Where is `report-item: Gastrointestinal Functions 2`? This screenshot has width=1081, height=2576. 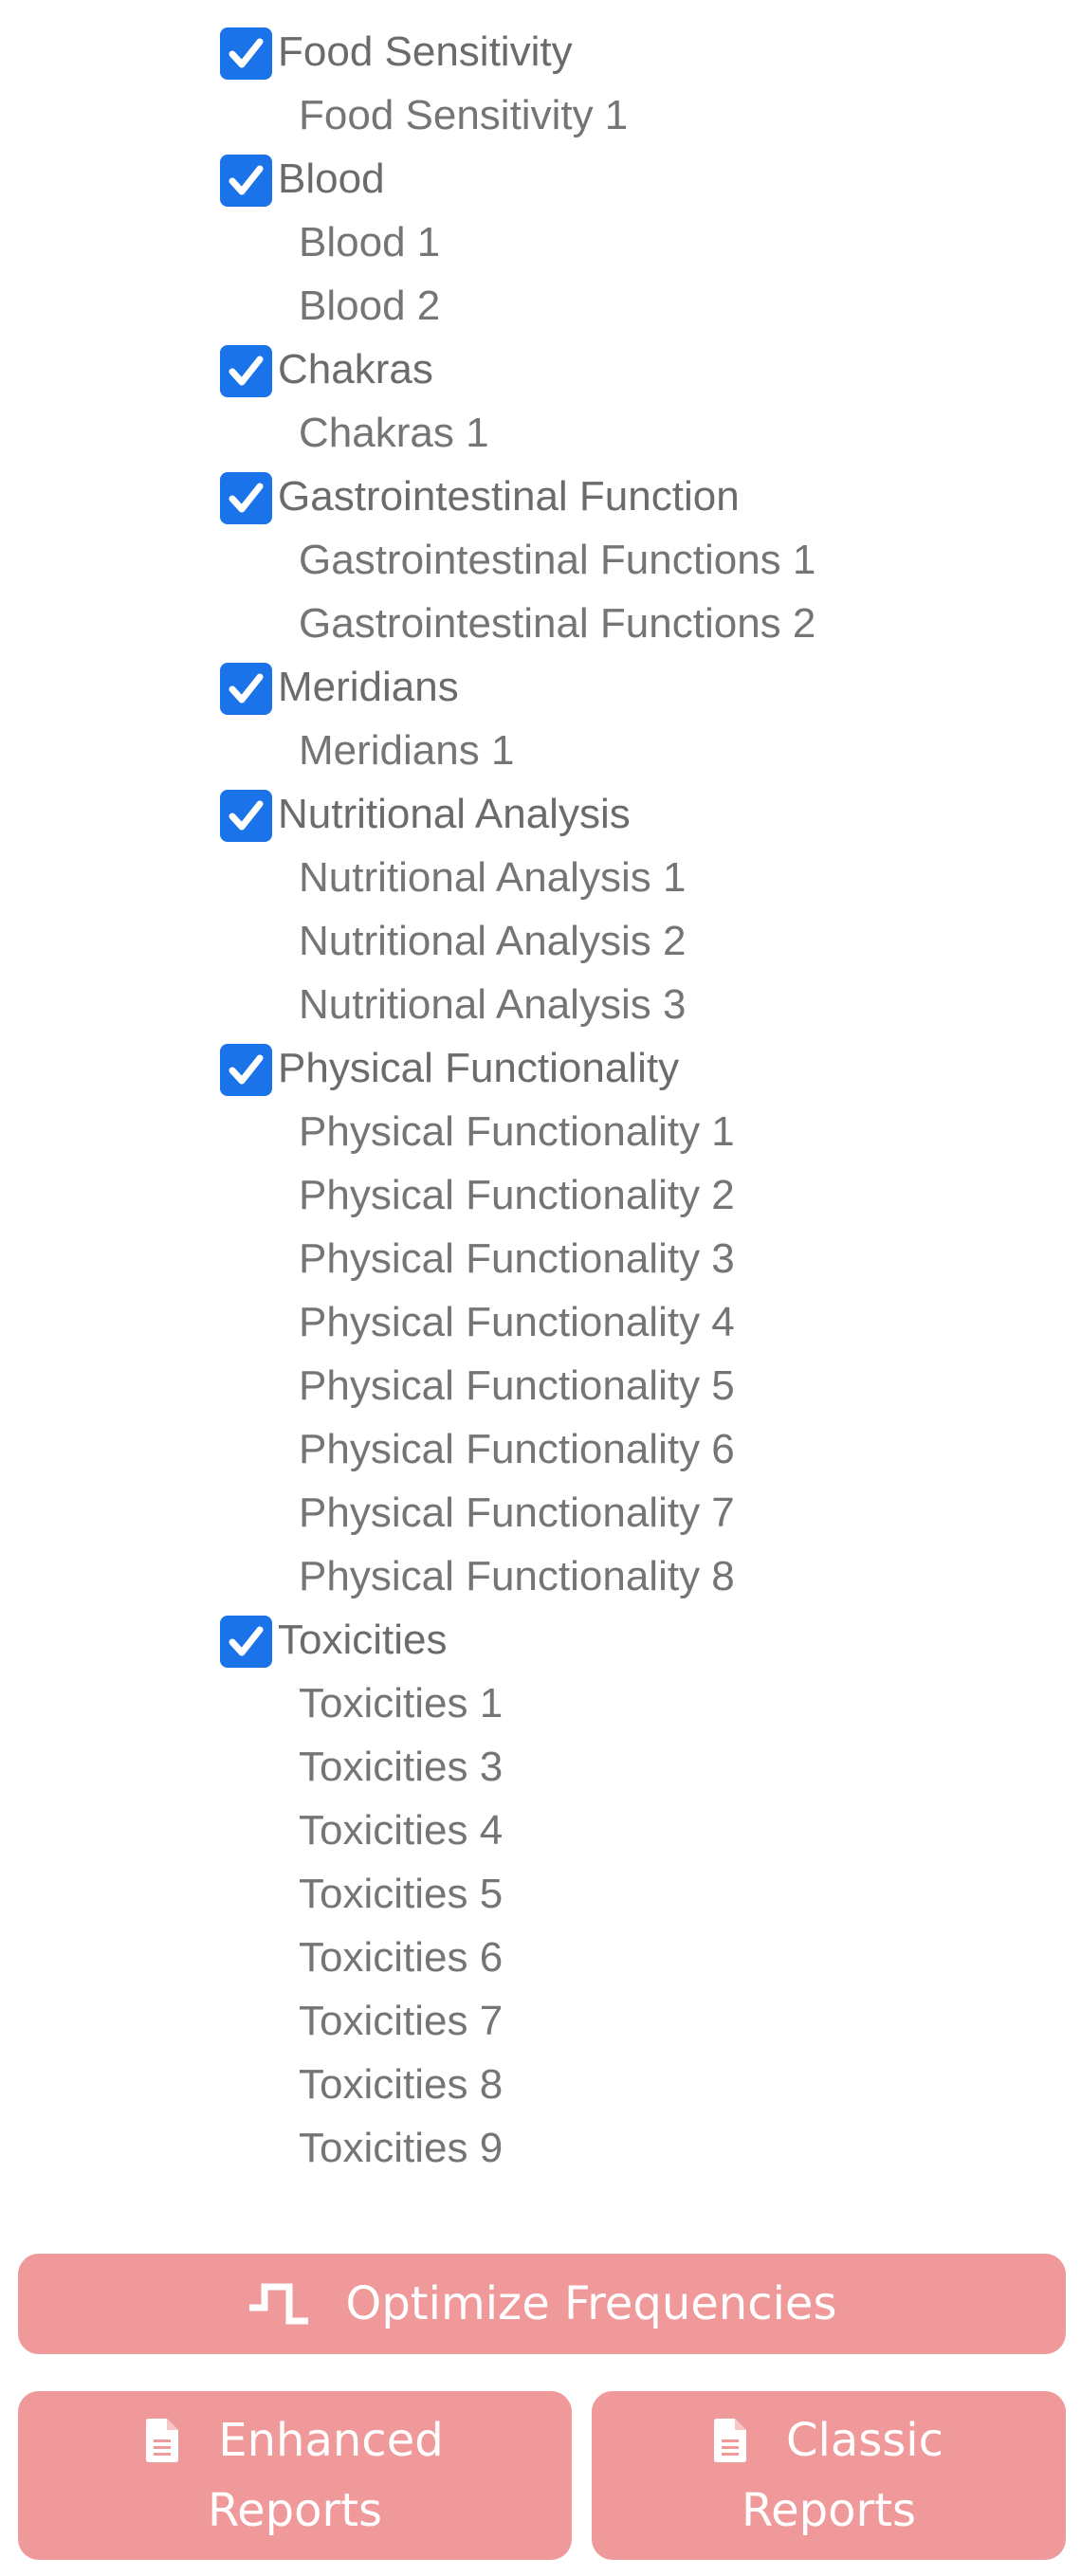
report-item: Gastrointestinal Functions 2 is located at coordinates (540, 623).